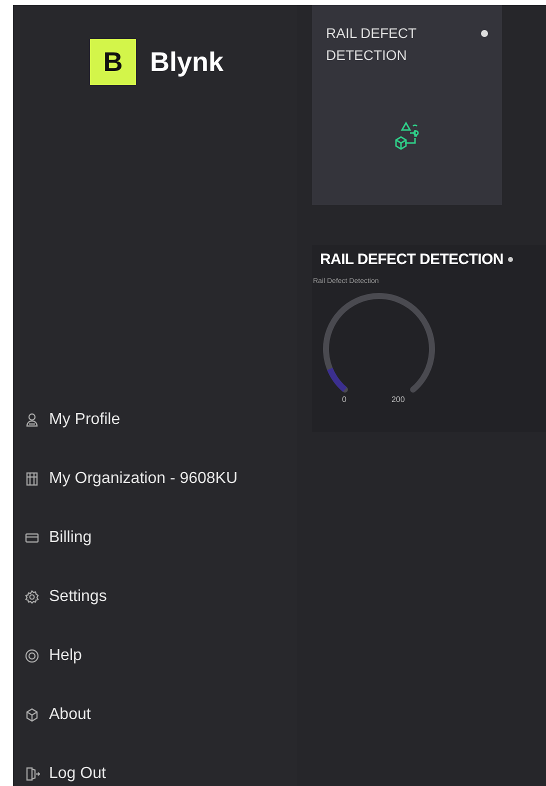  Describe the element at coordinates (187, 62) in the screenshot. I see `brand-name: Blynk` at that location.